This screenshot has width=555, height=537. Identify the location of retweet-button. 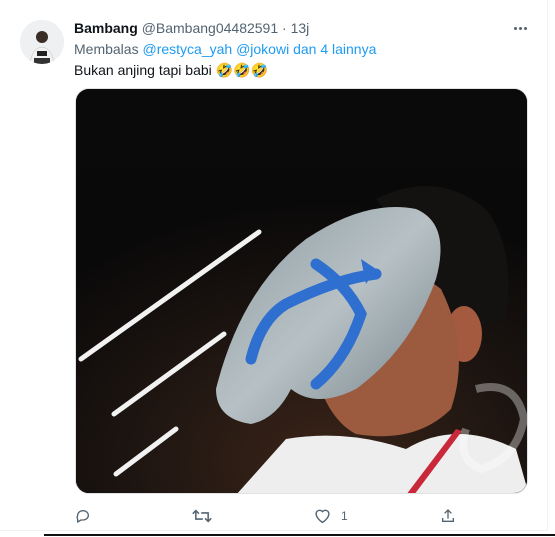
(202, 516).